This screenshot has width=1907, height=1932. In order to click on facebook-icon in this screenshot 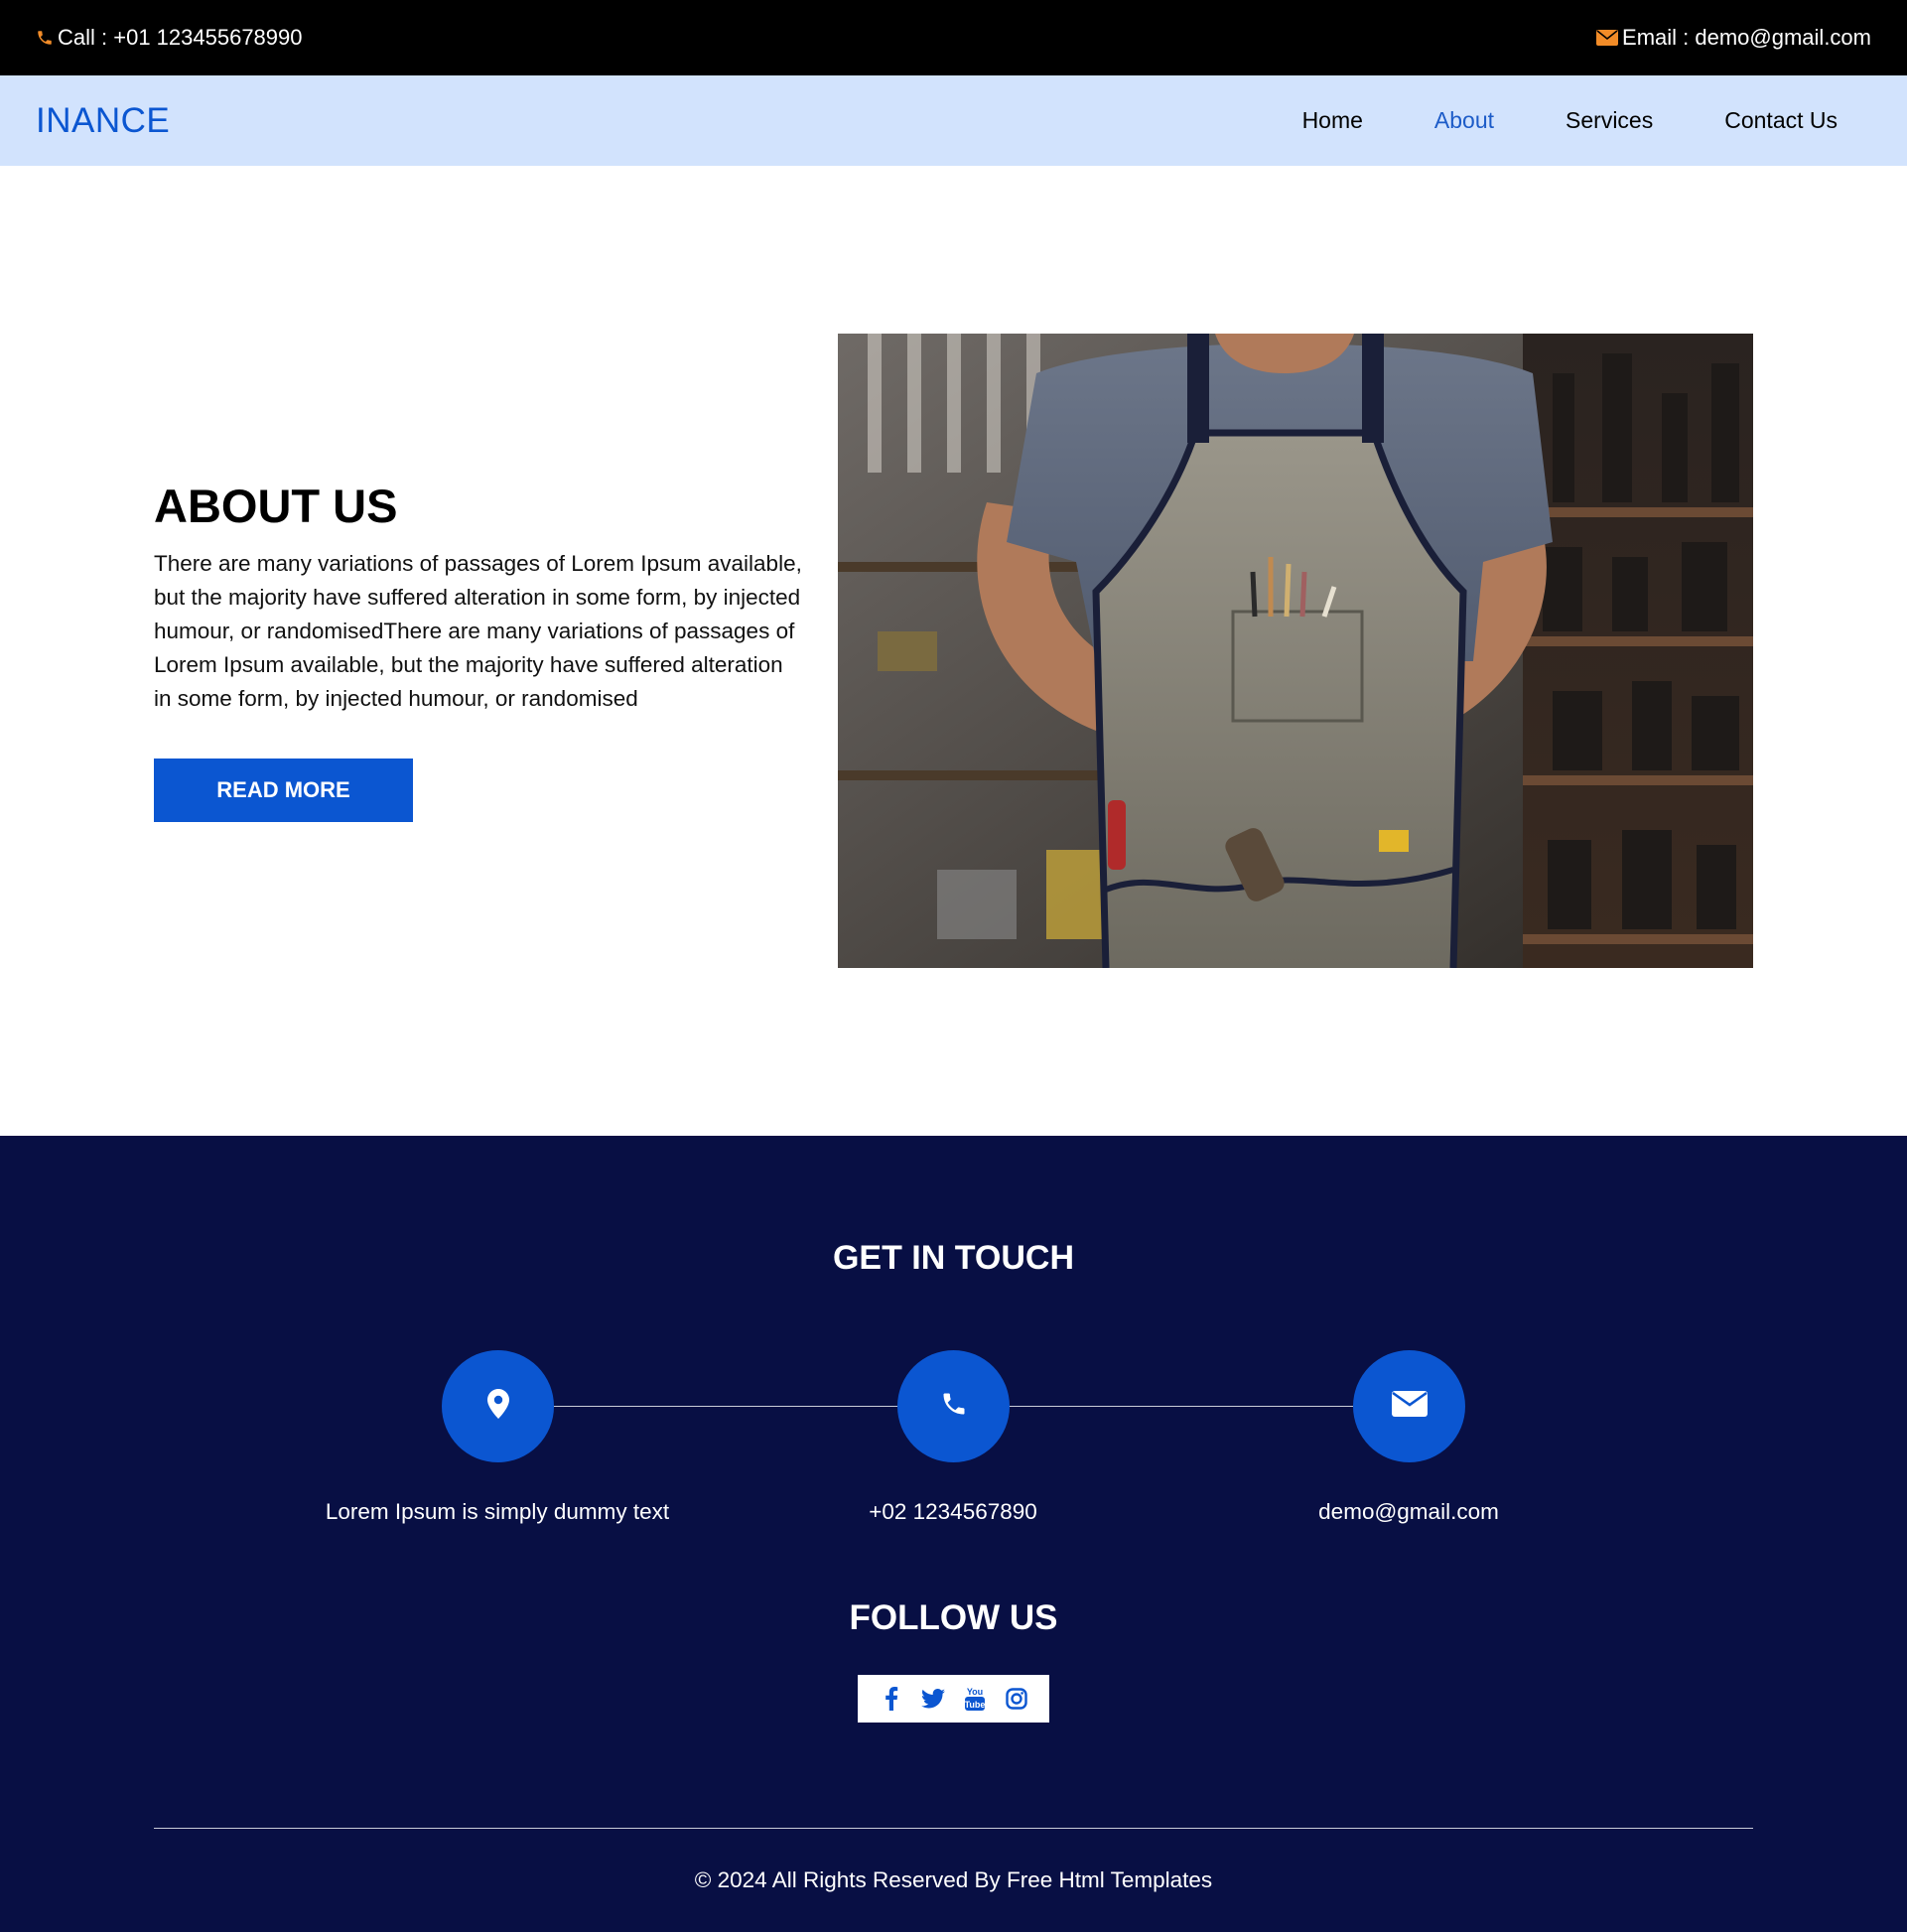, I will do `click(891, 1699)`.